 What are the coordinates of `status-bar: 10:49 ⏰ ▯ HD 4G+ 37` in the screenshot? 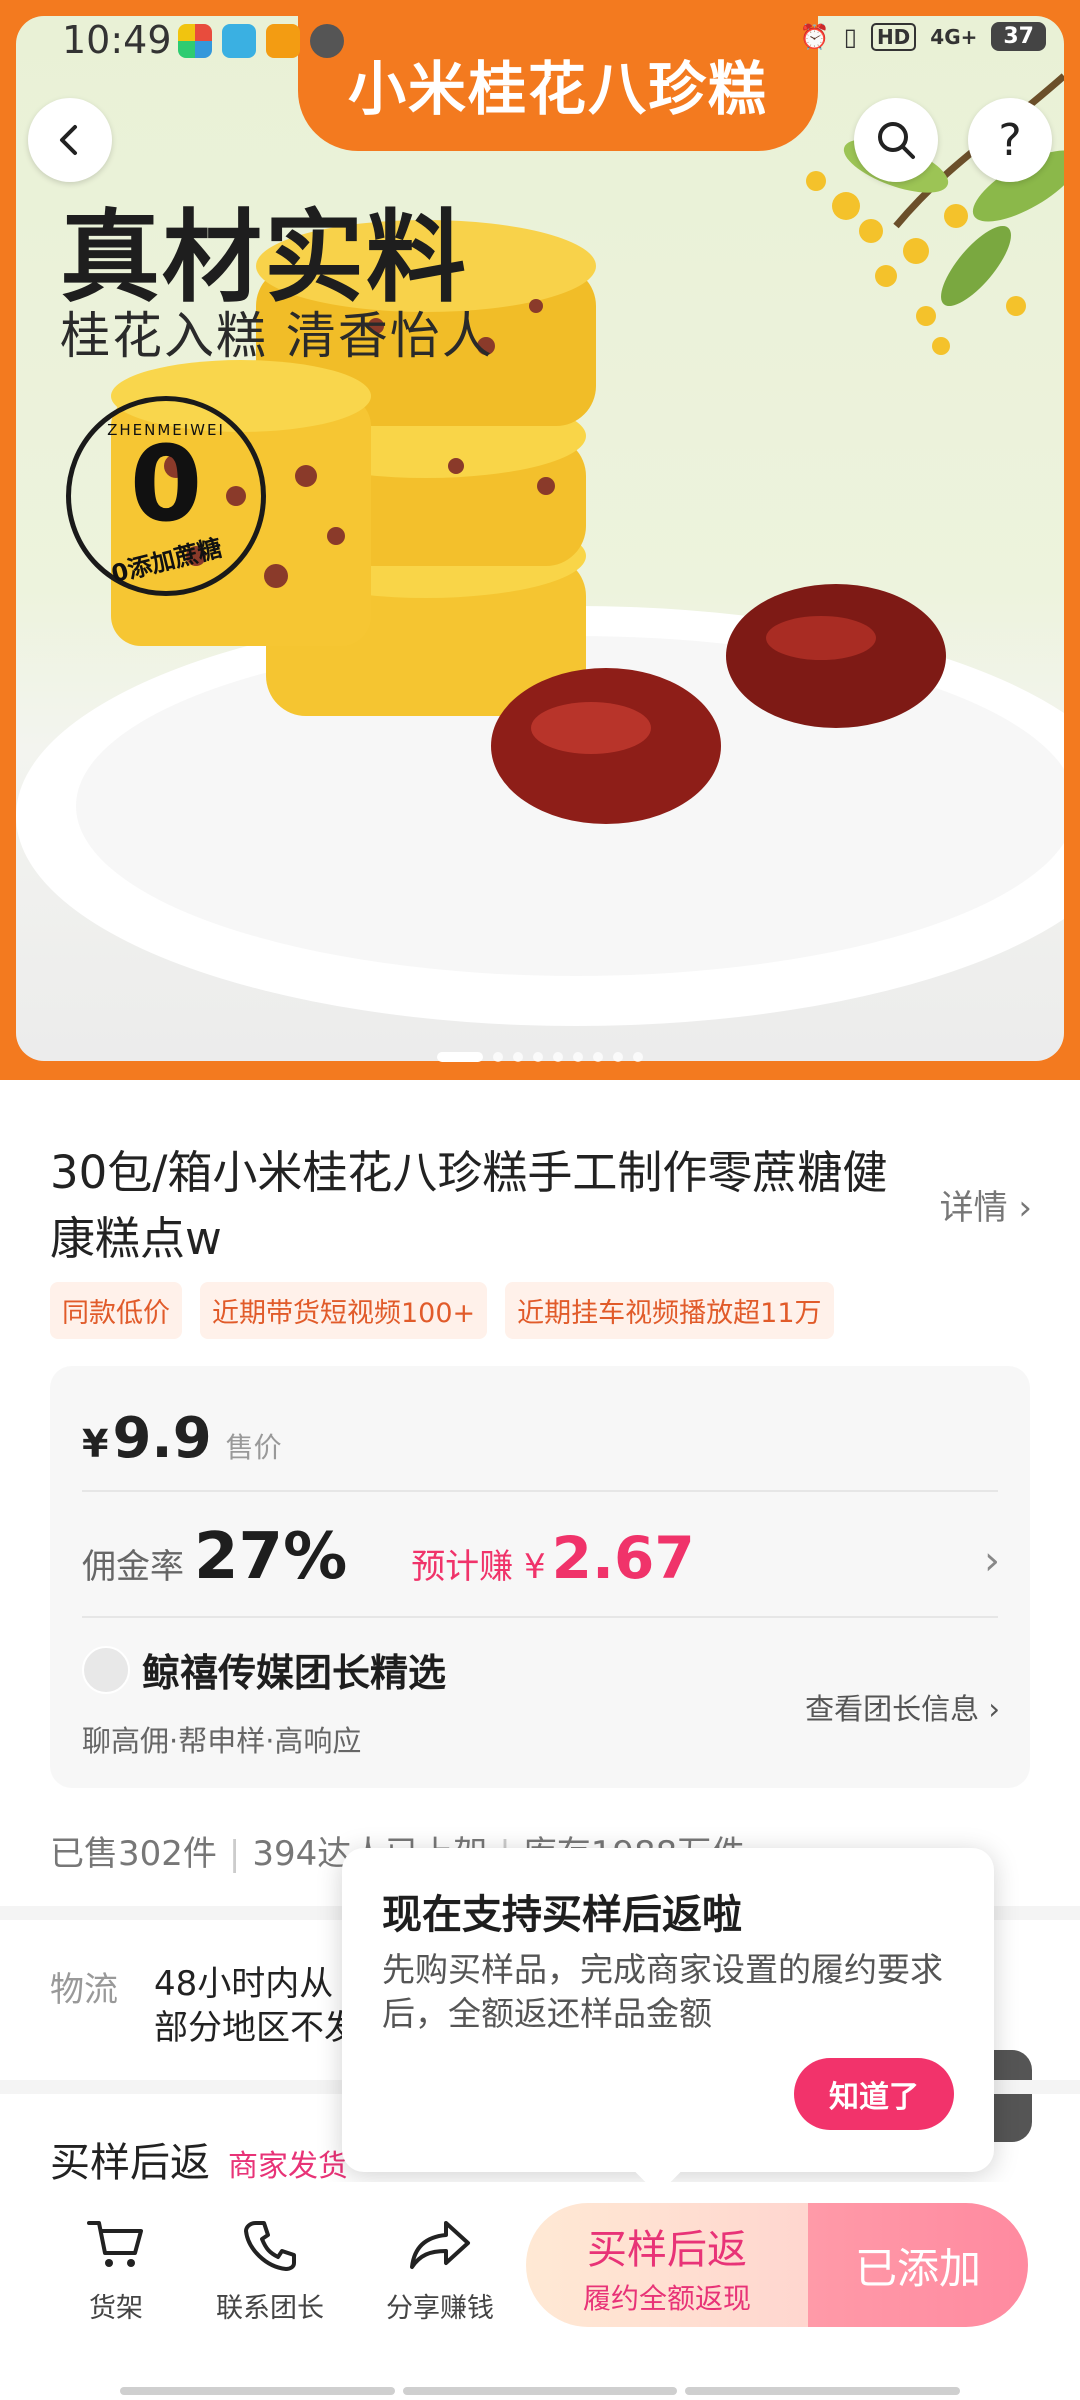 It's located at (540, 42).